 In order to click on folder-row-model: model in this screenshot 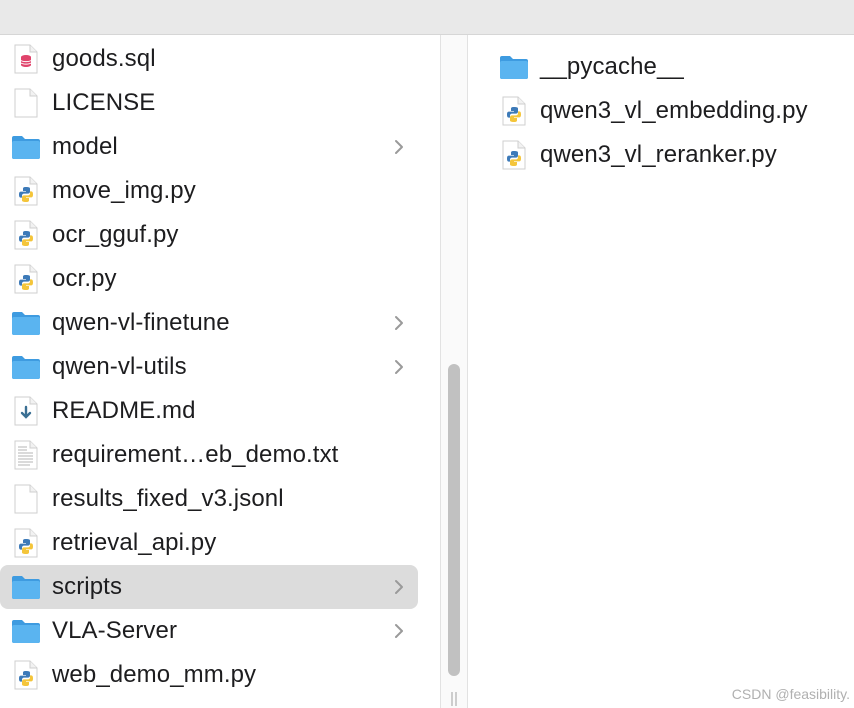, I will do `click(209, 147)`.